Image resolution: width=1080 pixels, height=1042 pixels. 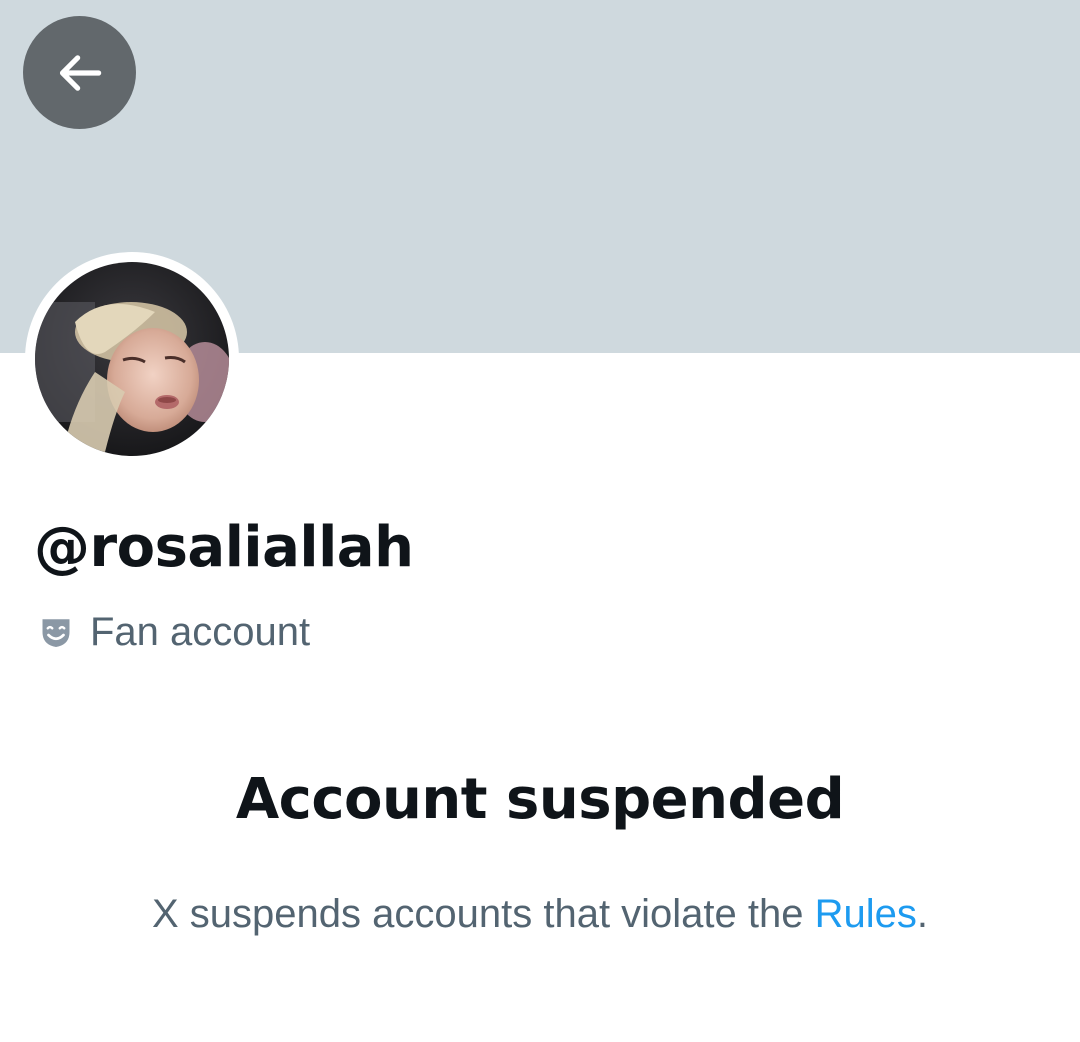 What do you see at coordinates (200, 632) in the screenshot?
I see `affiliation-label-text: Fan account` at bounding box center [200, 632].